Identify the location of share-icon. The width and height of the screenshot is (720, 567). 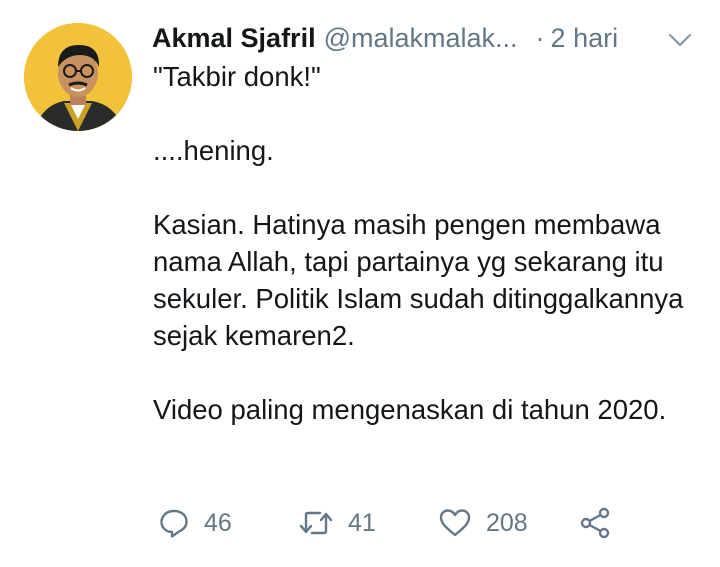
(595, 523).